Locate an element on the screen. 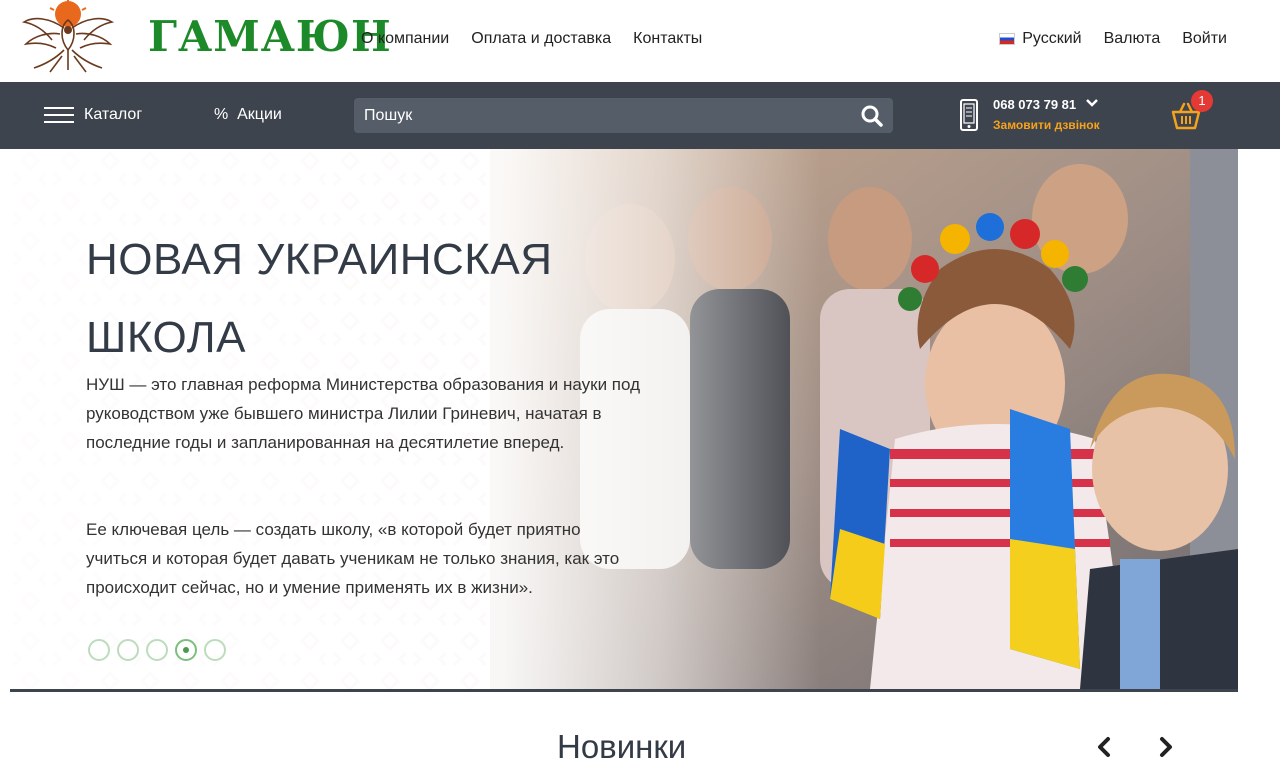 The width and height of the screenshot is (1280, 766). promo-button: % Акции is located at coordinates (248, 115).